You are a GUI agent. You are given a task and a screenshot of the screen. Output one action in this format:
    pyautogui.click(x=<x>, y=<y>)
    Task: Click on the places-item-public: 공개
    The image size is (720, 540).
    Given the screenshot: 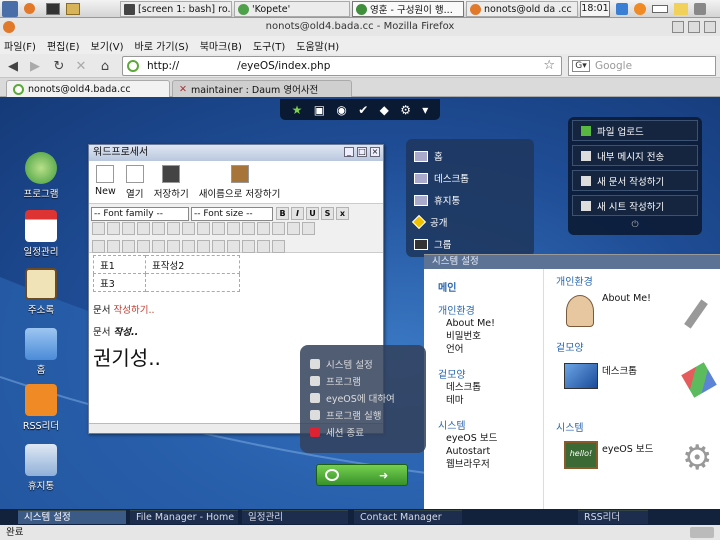 What is the action you would take?
    pyautogui.click(x=468, y=222)
    